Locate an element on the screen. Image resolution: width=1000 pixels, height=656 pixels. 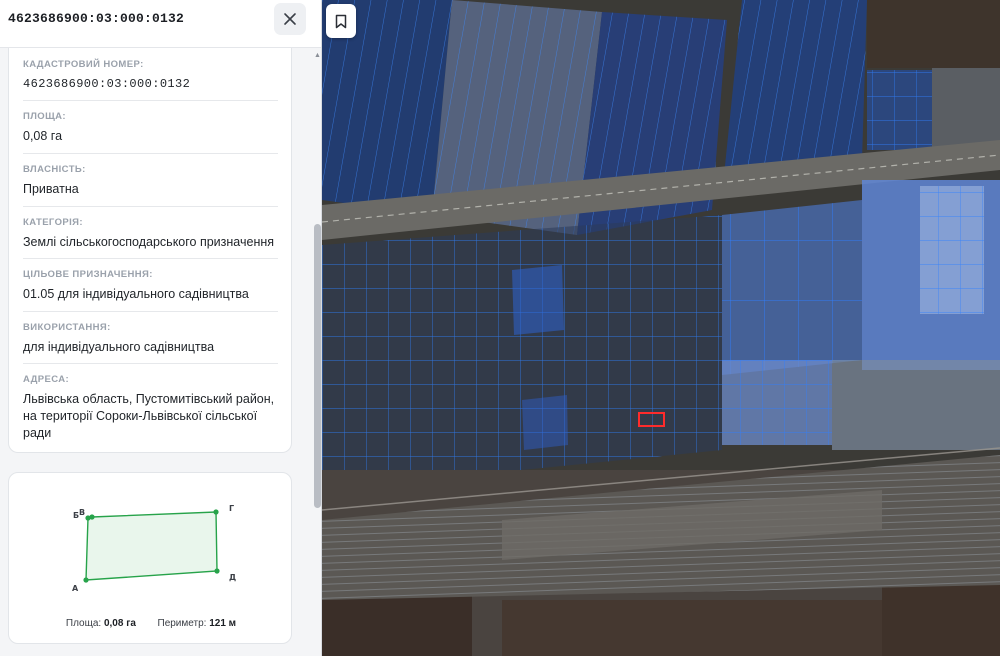
bookmark-icon is located at coordinates (341, 21).